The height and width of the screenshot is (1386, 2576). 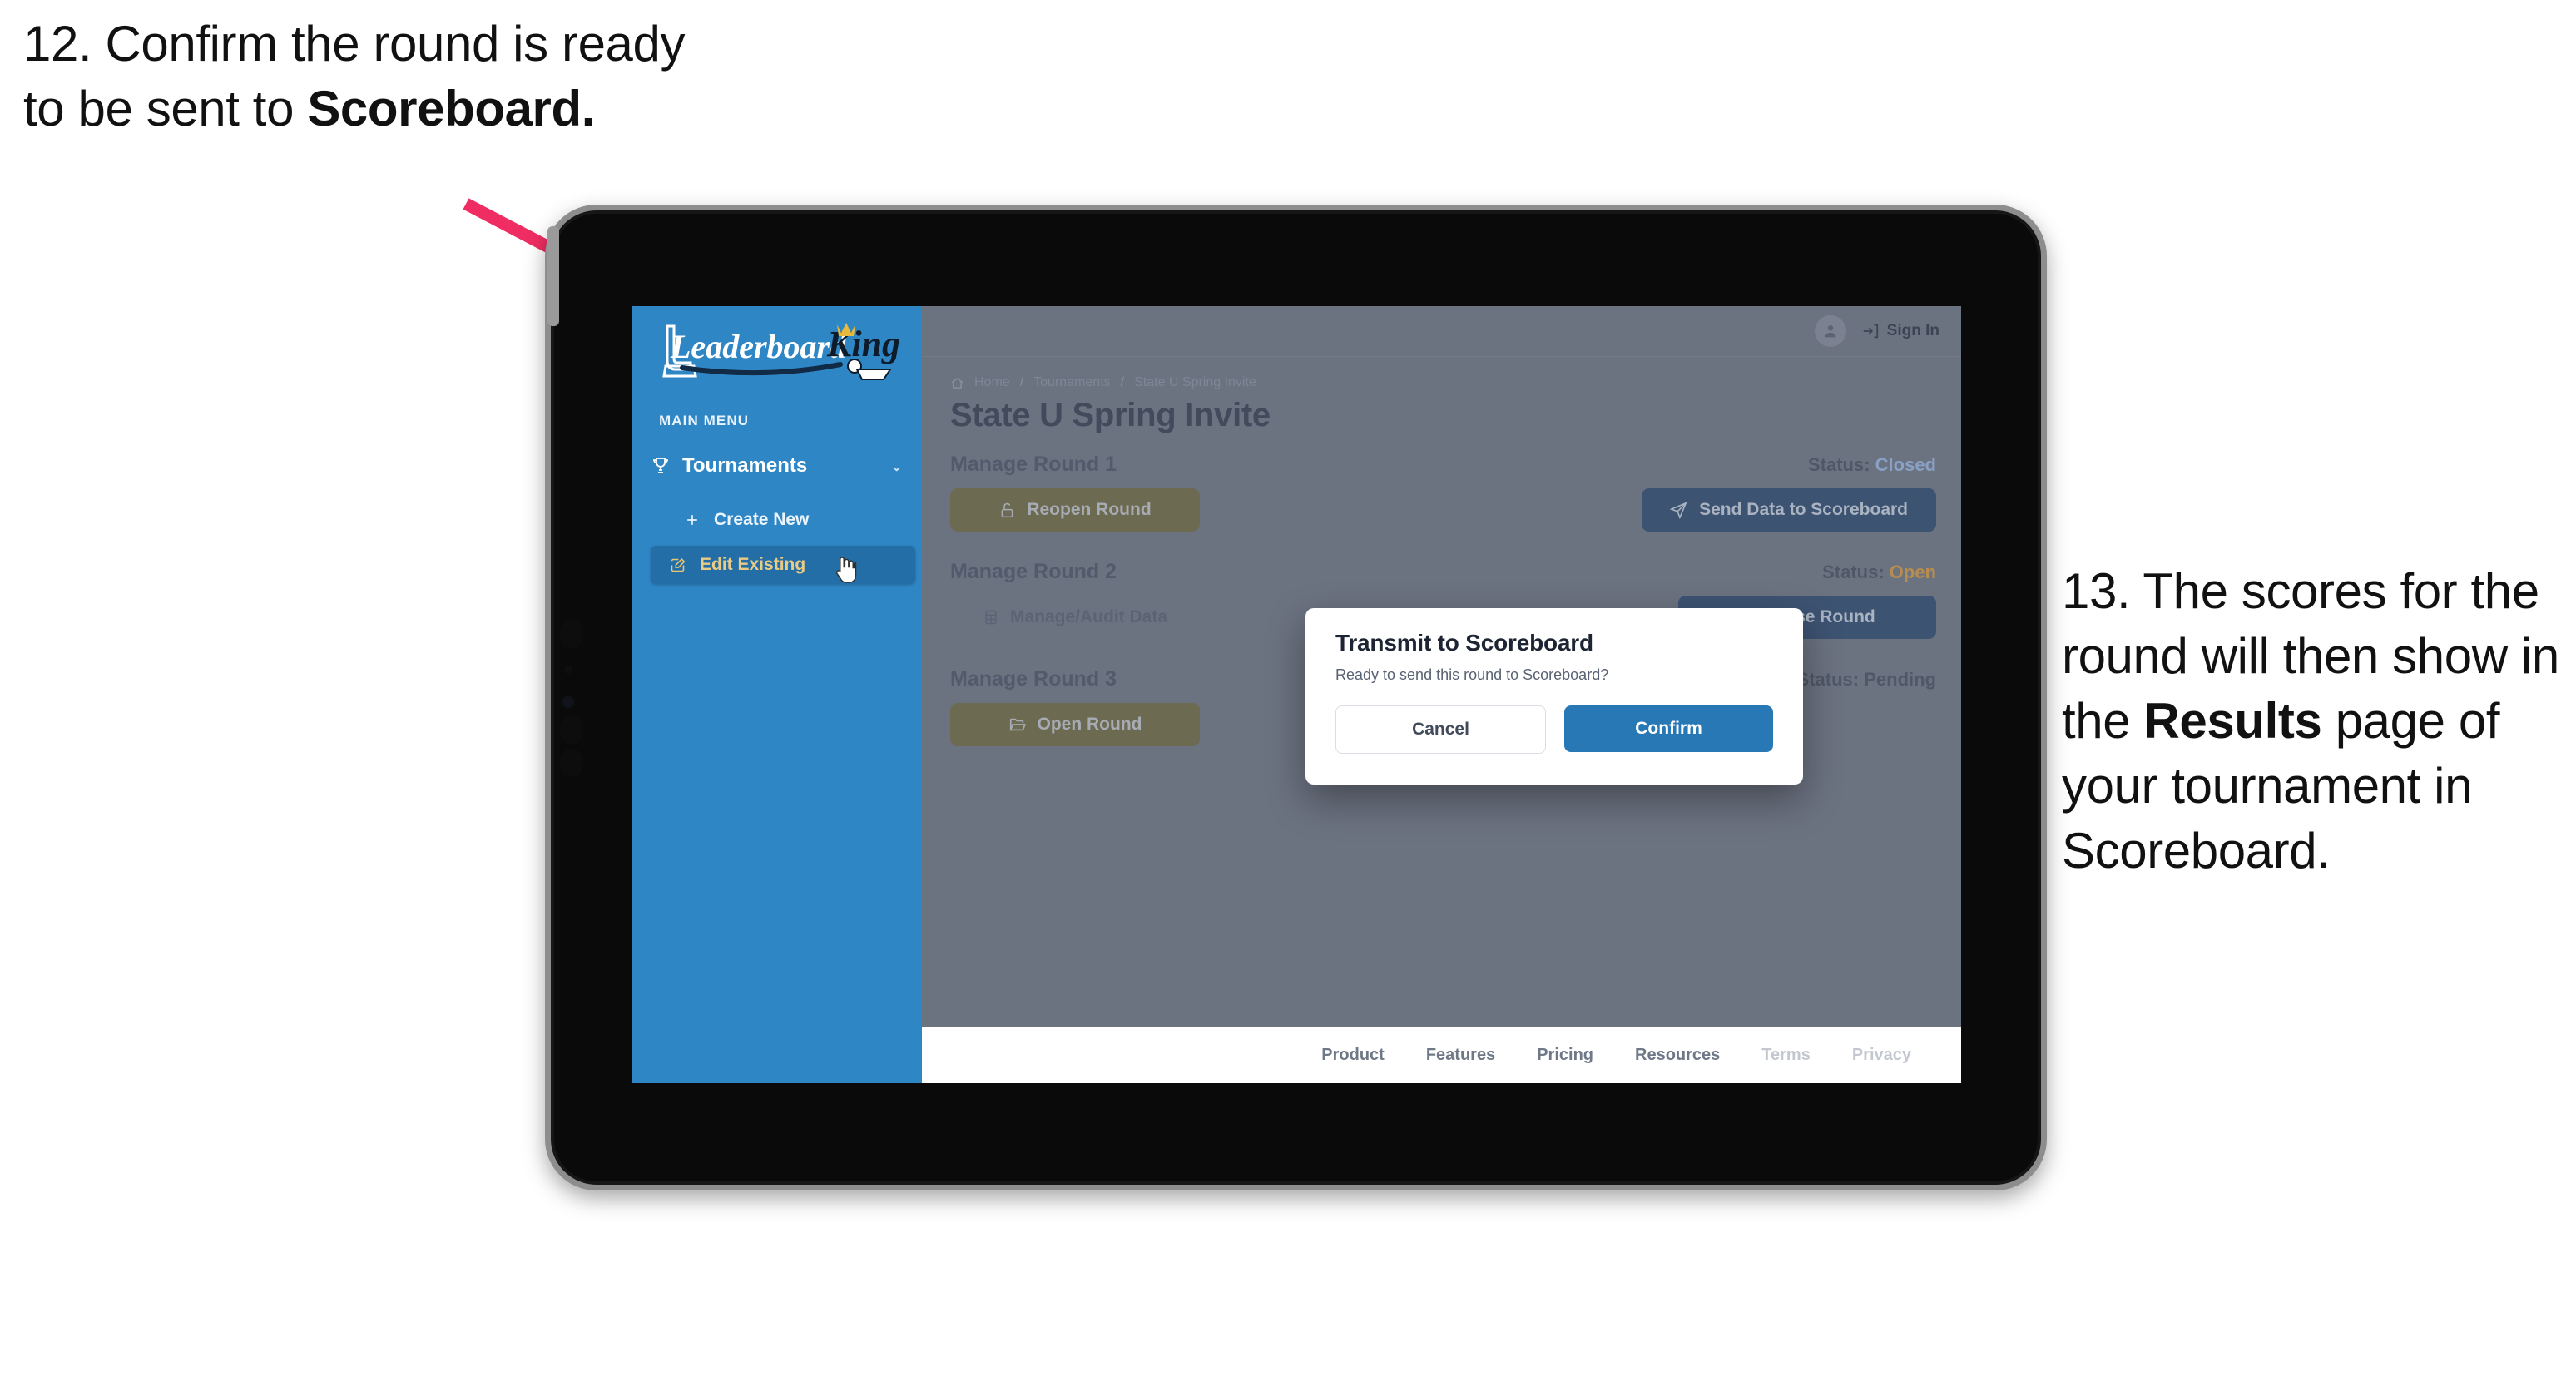 What do you see at coordinates (2232, 721) in the screenshot?
I see `annotation-step-13-emphasis: Results` at bounding box center [2232, 721].